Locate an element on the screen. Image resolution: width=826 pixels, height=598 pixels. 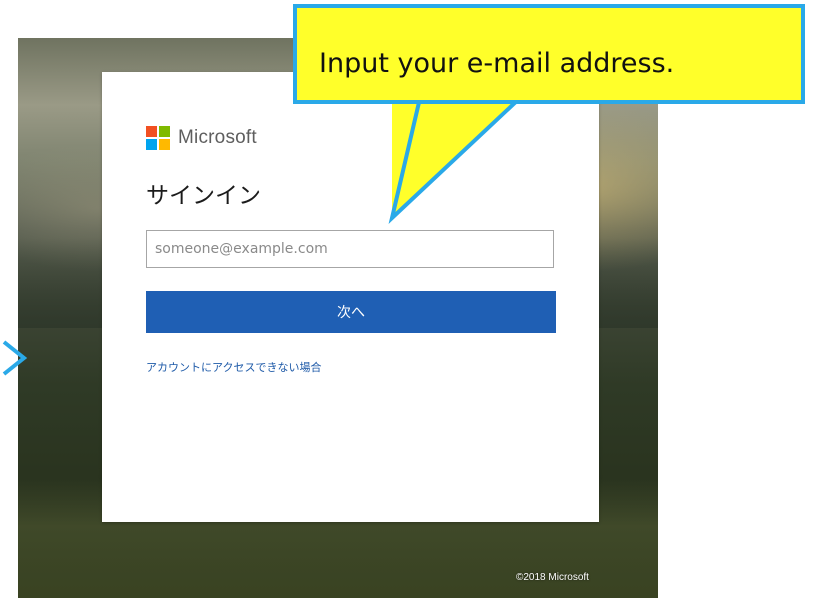
instruction-callout: Input your e-mail address. is located at coordinates (549, 54).